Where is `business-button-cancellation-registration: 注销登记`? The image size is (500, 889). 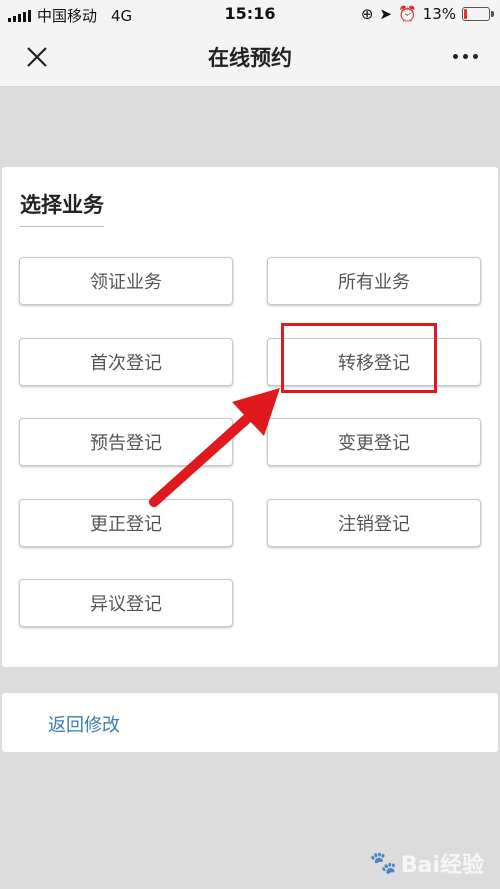
business-button-cancellation-registration: 注销登记 is located at coordinates (374, 523).